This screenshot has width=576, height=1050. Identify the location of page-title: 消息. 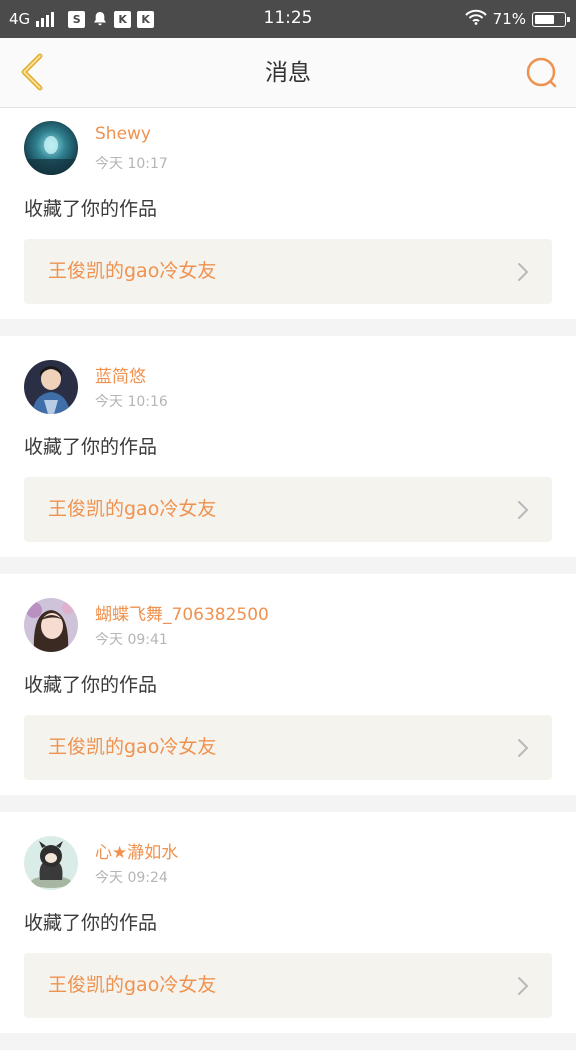
(288, 73).